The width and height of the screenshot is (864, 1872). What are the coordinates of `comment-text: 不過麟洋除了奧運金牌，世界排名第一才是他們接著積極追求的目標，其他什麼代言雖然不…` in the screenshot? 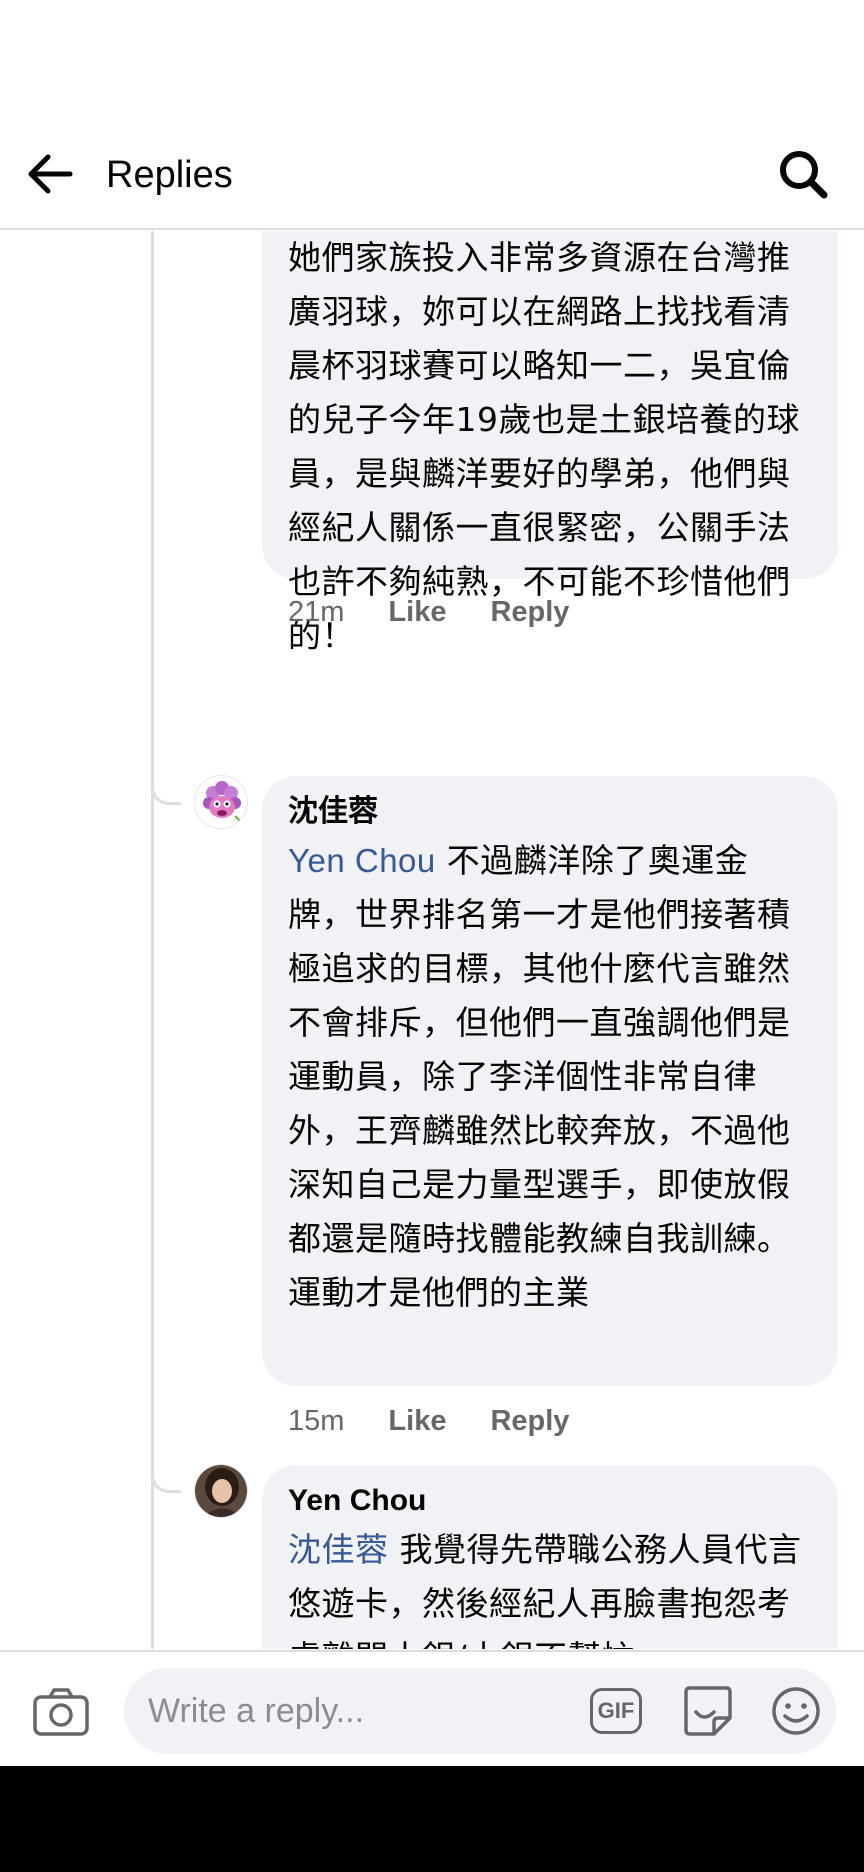 It's located at (539, 1076).